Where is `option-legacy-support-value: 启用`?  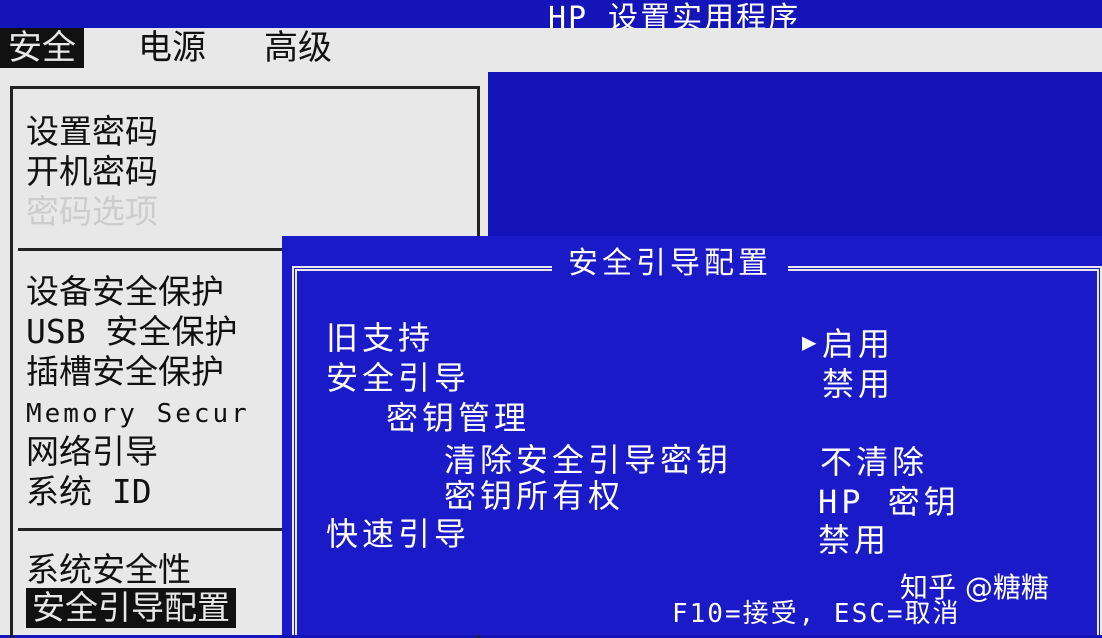
option-legacy-support-value: 启用 is located at coordinates (858, 344).